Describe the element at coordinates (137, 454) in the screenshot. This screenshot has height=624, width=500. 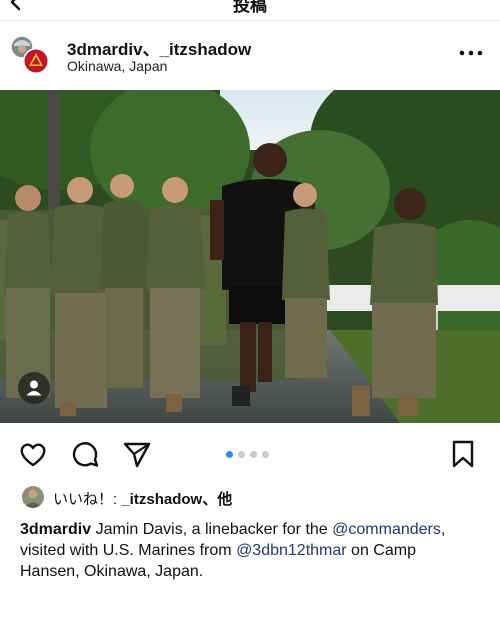
I see `paper-plane-icon` at that location.